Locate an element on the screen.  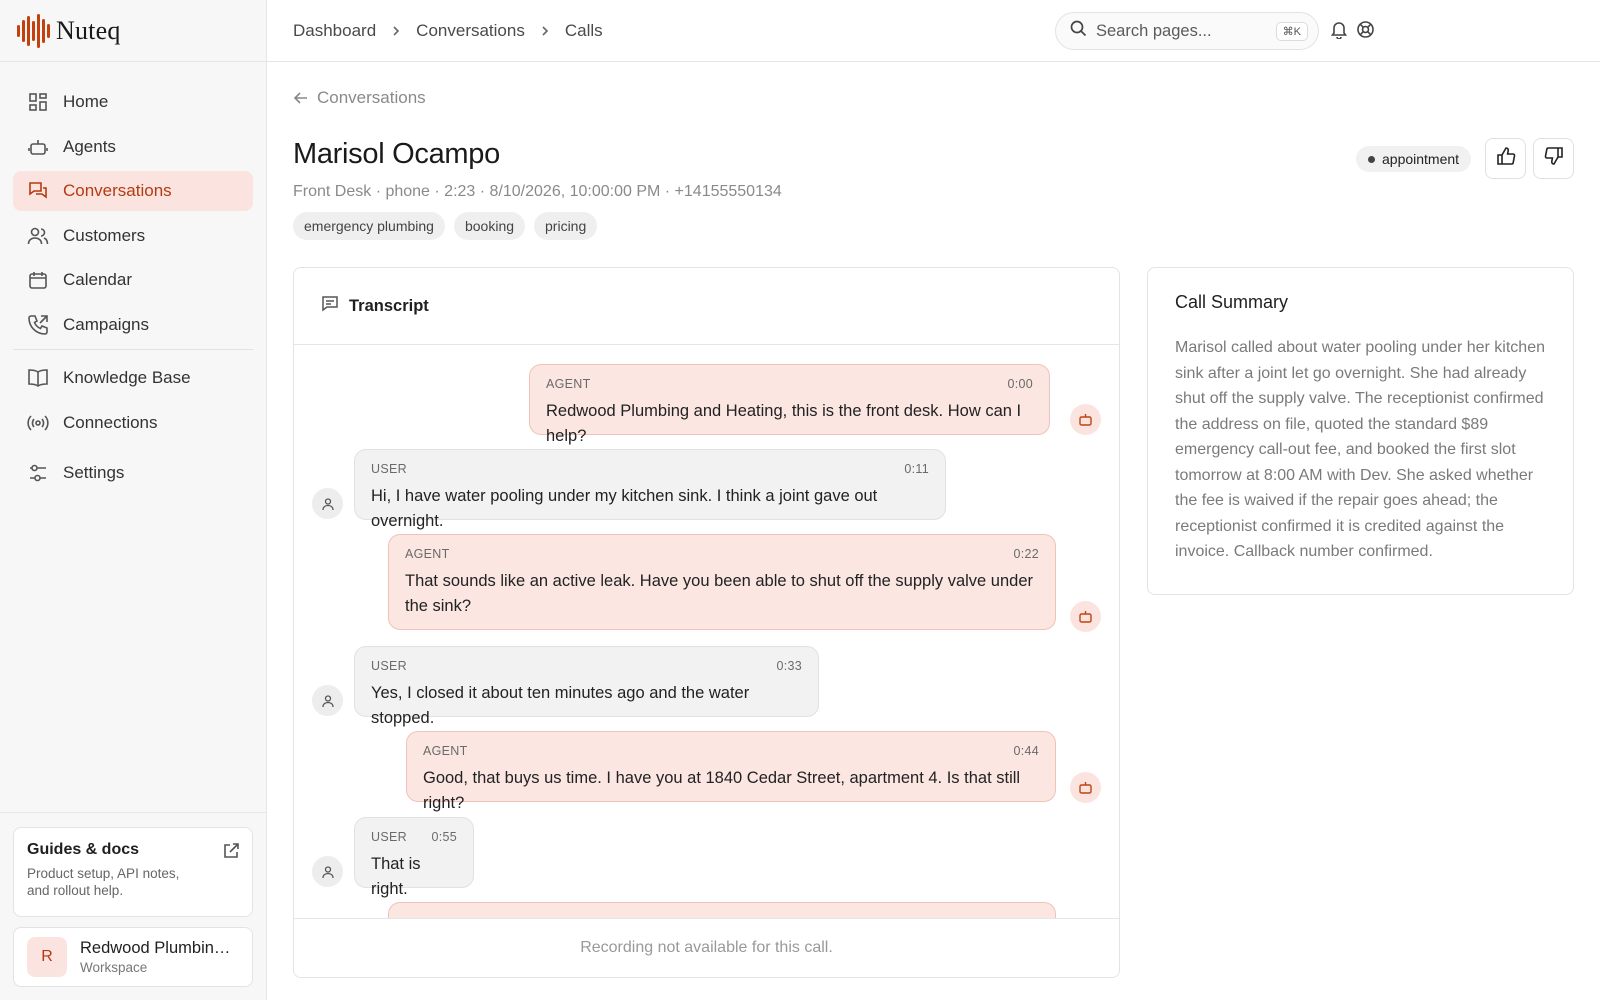
search-icon is located at coordinates (1078, 31).